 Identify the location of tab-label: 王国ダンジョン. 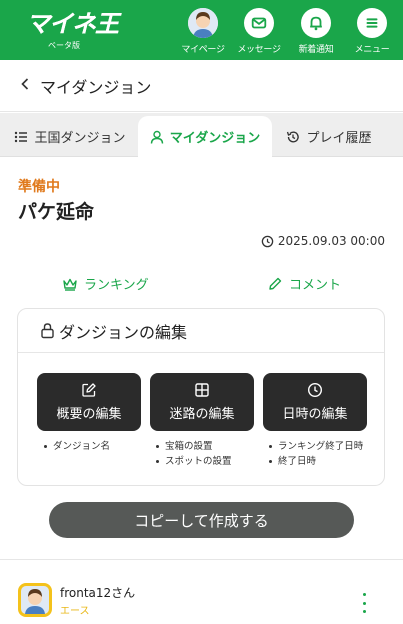
(80, 138).